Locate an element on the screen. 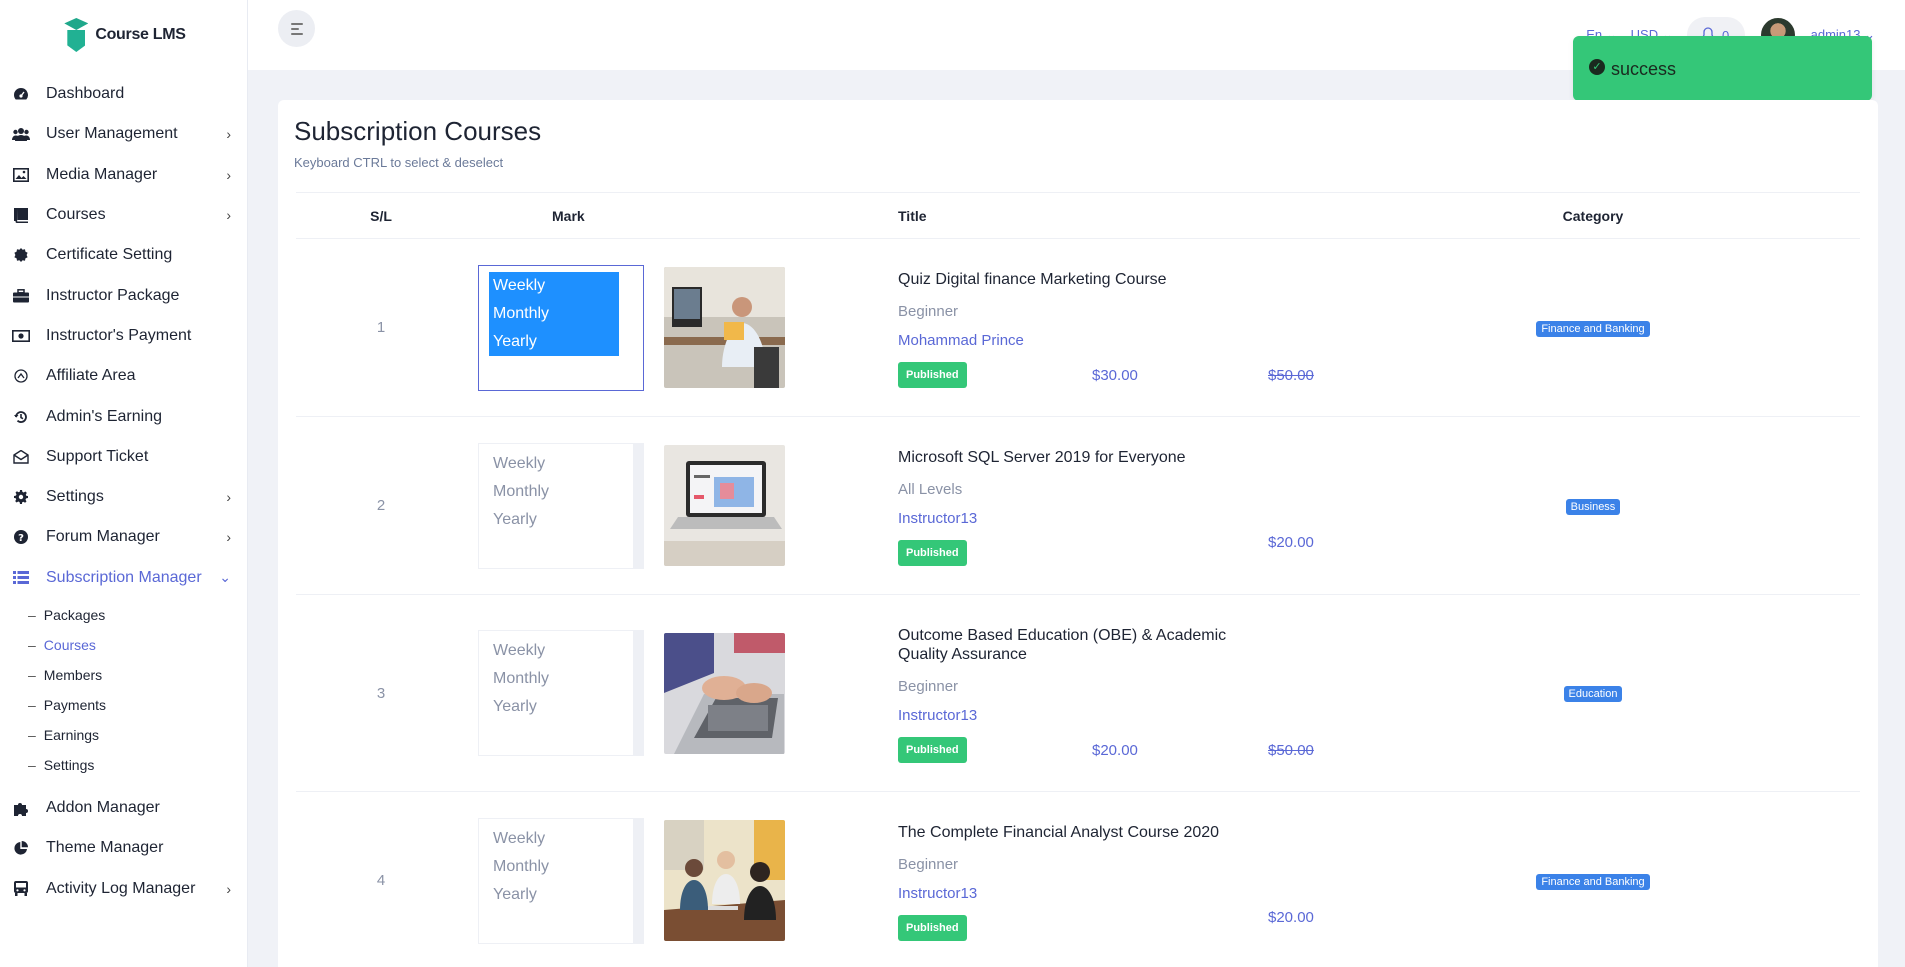 Image resolution: width=1905 pixels, height=967 pixels. sidebar-item-label: Theme Manager is located at coordinates (105, 848).